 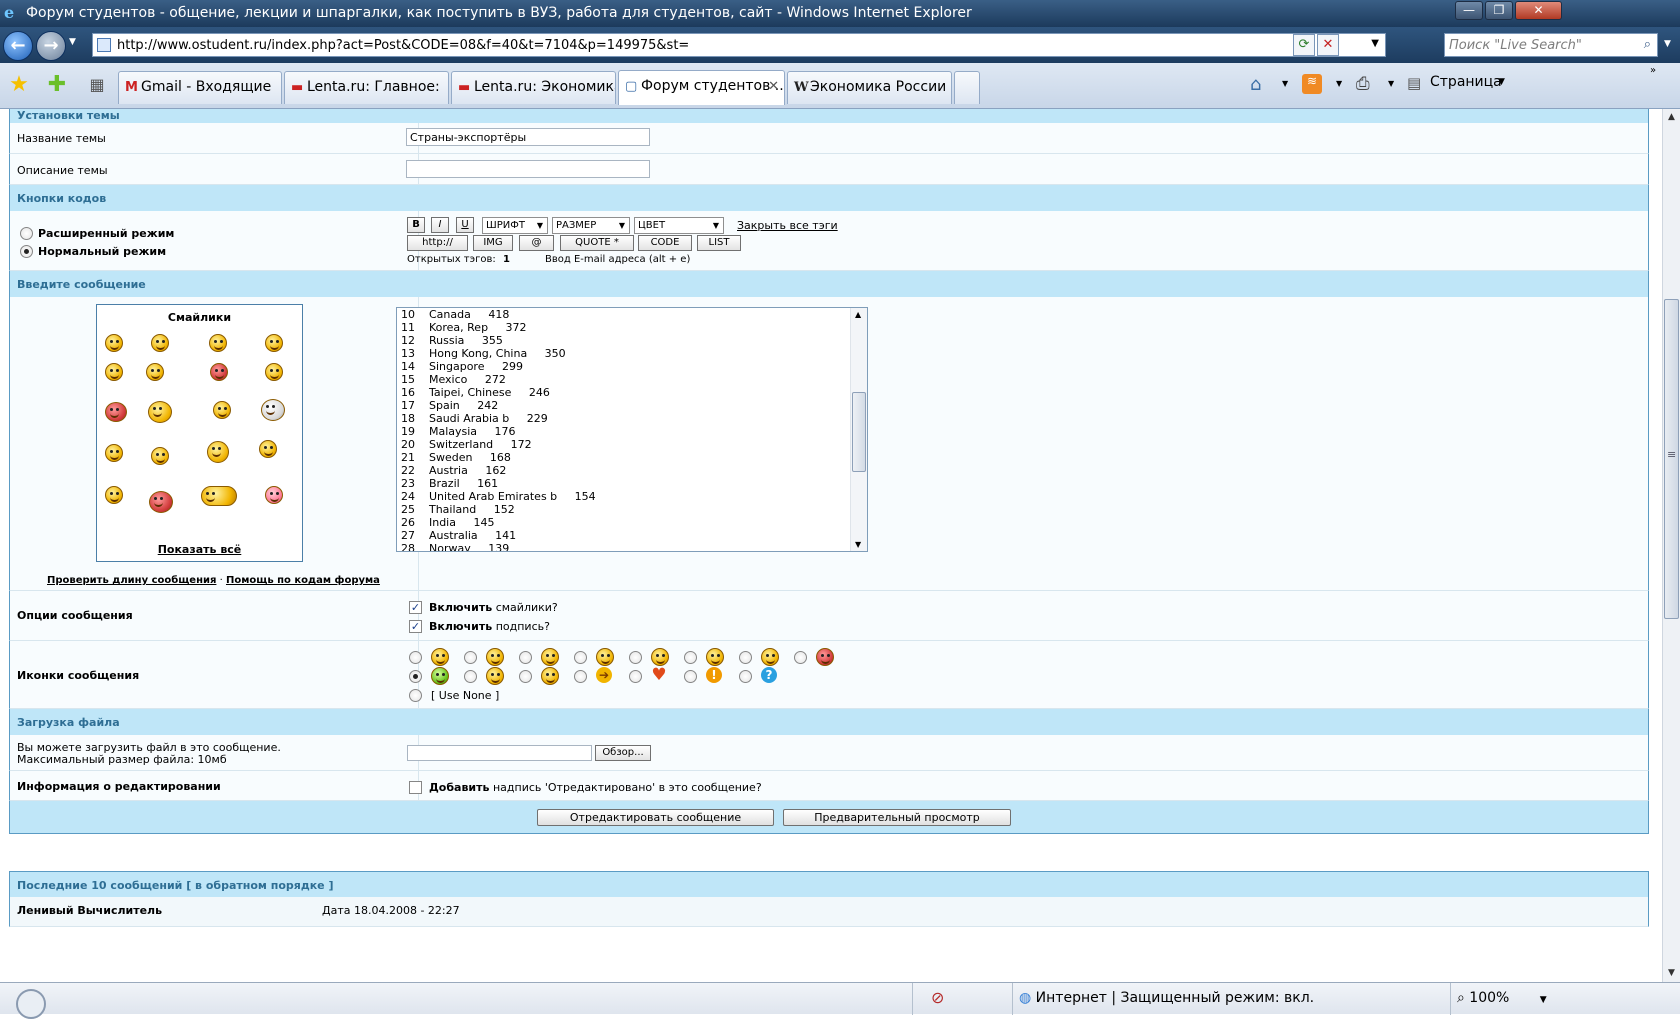 What do you see at coordinates (199, 549) in the screenshot?
I see `show-all-smilies-link: Показать всё` at bounding box center [199, 549].